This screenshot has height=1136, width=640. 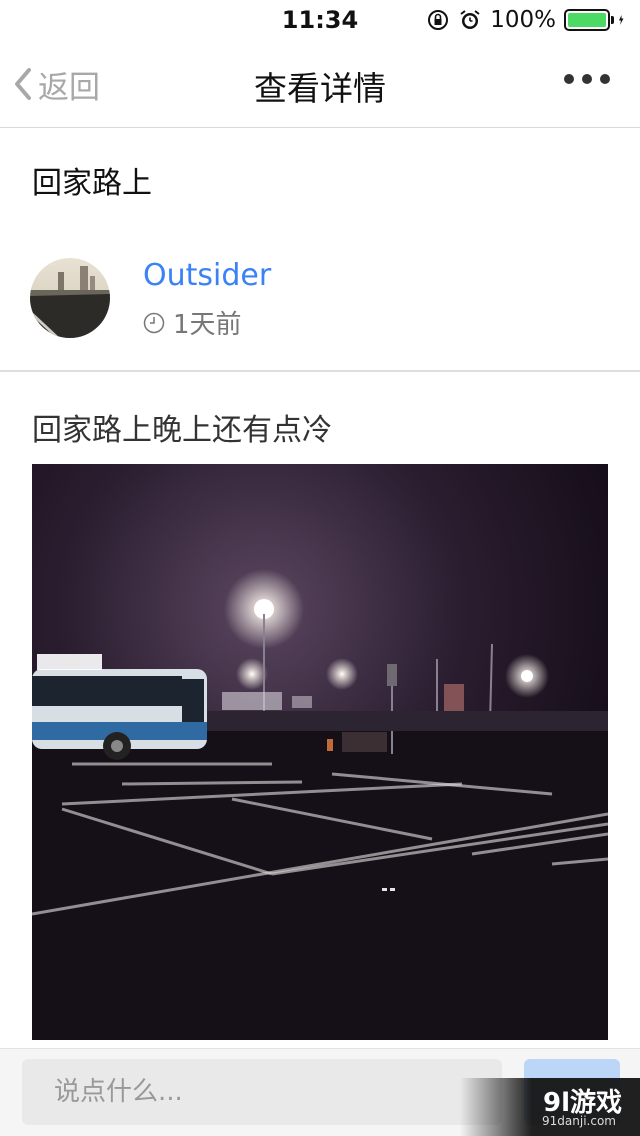 I want to click on watermark-url: 91danji.com, so click(x=579, y=1121).